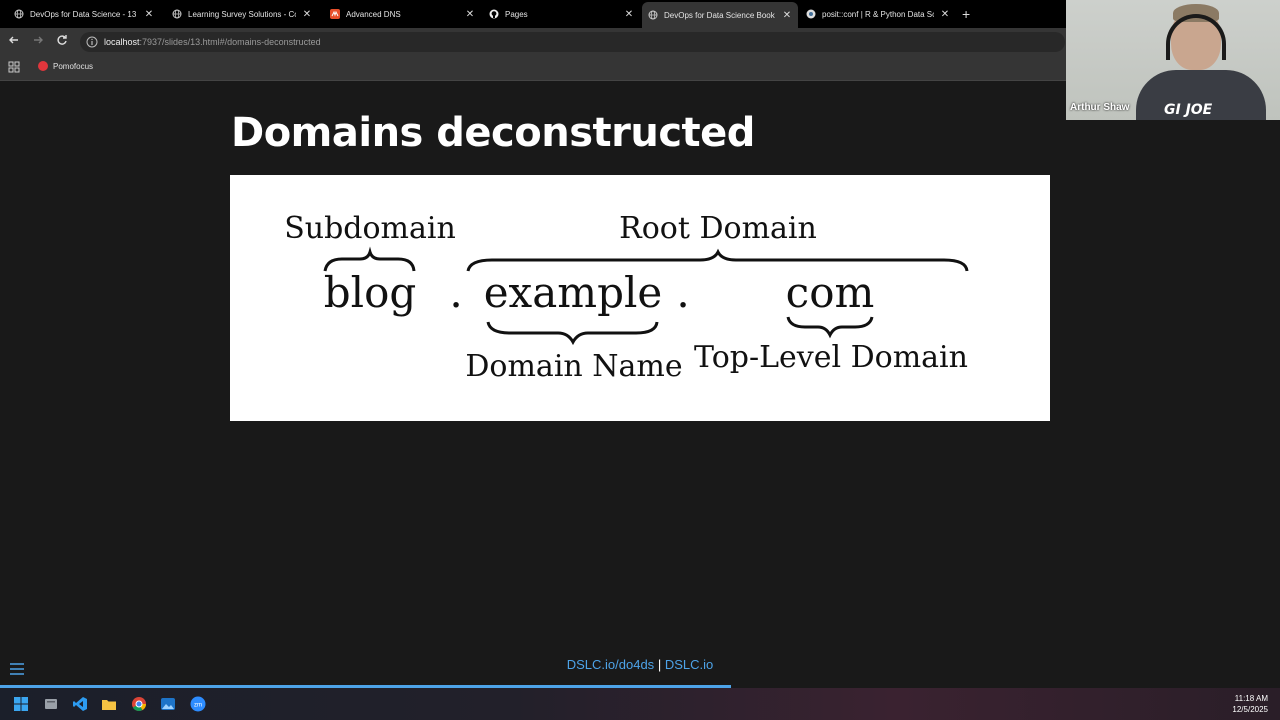 The image size is (1280, 720). Describe the element at coordinates (610, 664) in the screenshot. I see `footer-link-do4ds: DSLC.io/do4ds` at that location.